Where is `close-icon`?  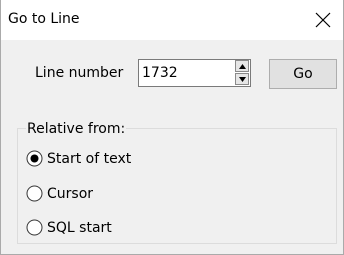 close-icon is located at coordinates (323, 20).